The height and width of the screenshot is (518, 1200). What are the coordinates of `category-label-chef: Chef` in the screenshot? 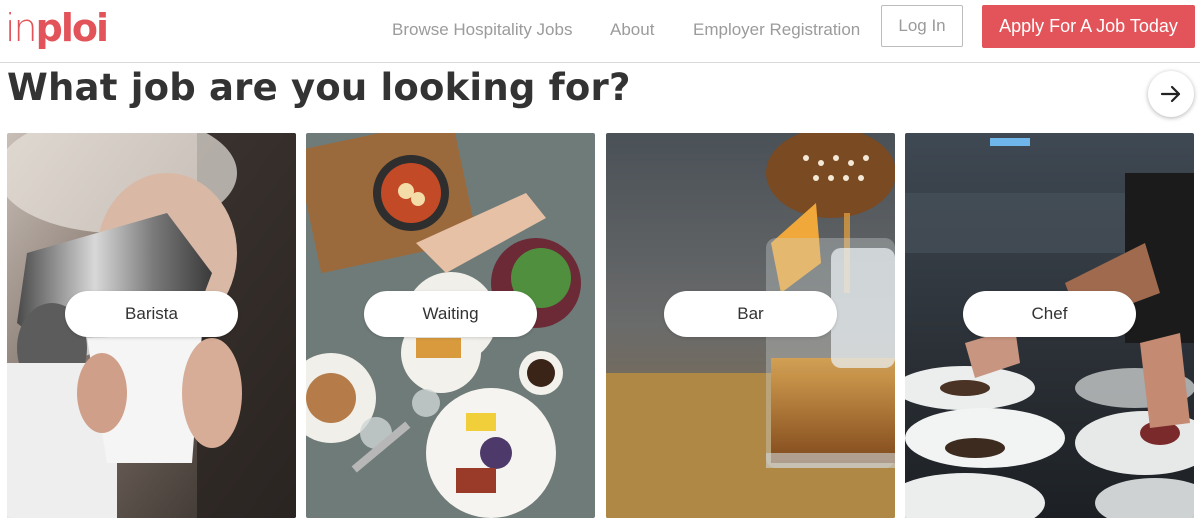 It's located at (1049, 314).